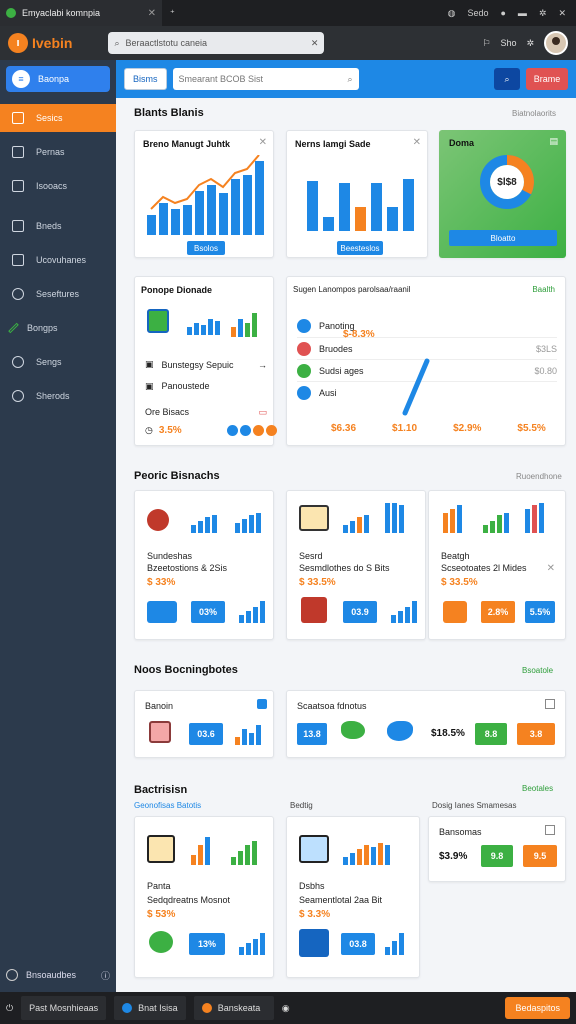 The height and width of the screenshot is (1024, 576). What do you see at coordinates (58, 152) in the screenshot?
I see `sidebar-item-pernas: Pernas` at bounding box center [58, 152].